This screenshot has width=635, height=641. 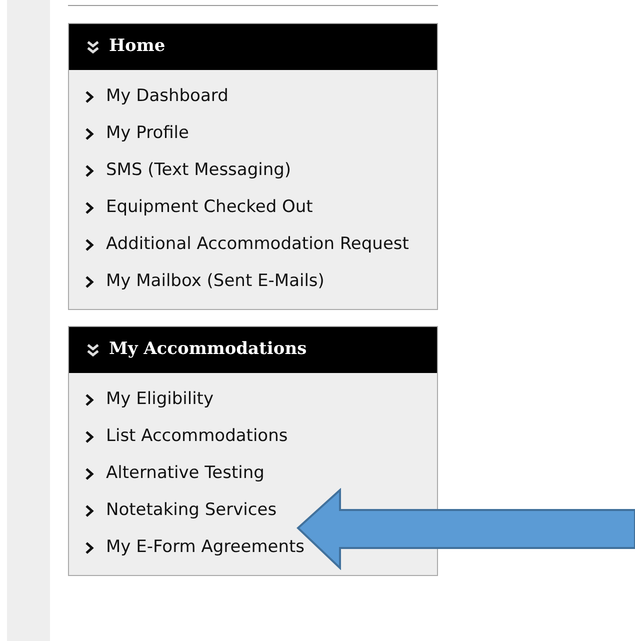 I want to click on menu-link: Notetaking Services, so click(x=191, y=510).